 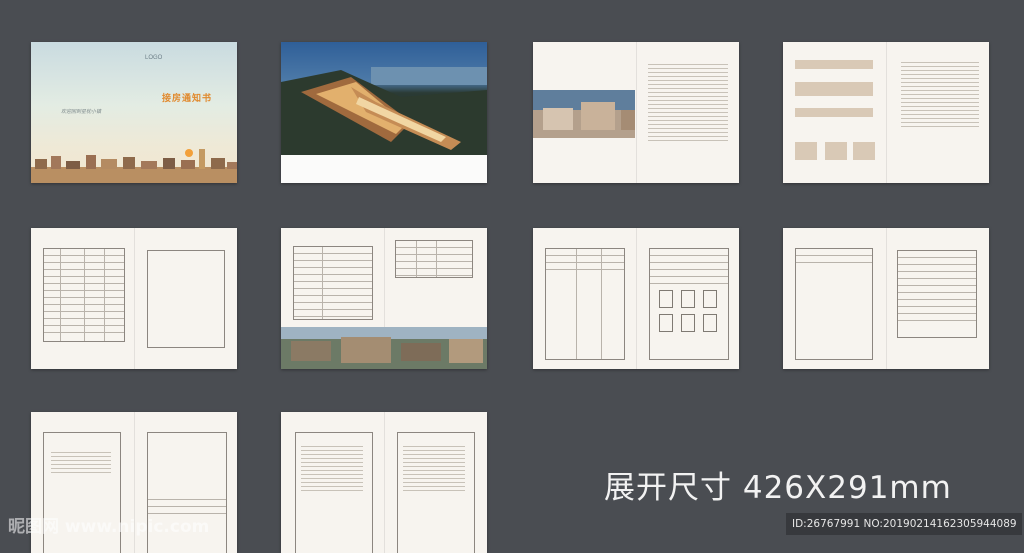 What do you see at coordinates (134, 112) in the screenshot?
I see `cover-spread: LOGO 接房通知书 欢迎回到星枕小镇` at bounding box center [134, 112].